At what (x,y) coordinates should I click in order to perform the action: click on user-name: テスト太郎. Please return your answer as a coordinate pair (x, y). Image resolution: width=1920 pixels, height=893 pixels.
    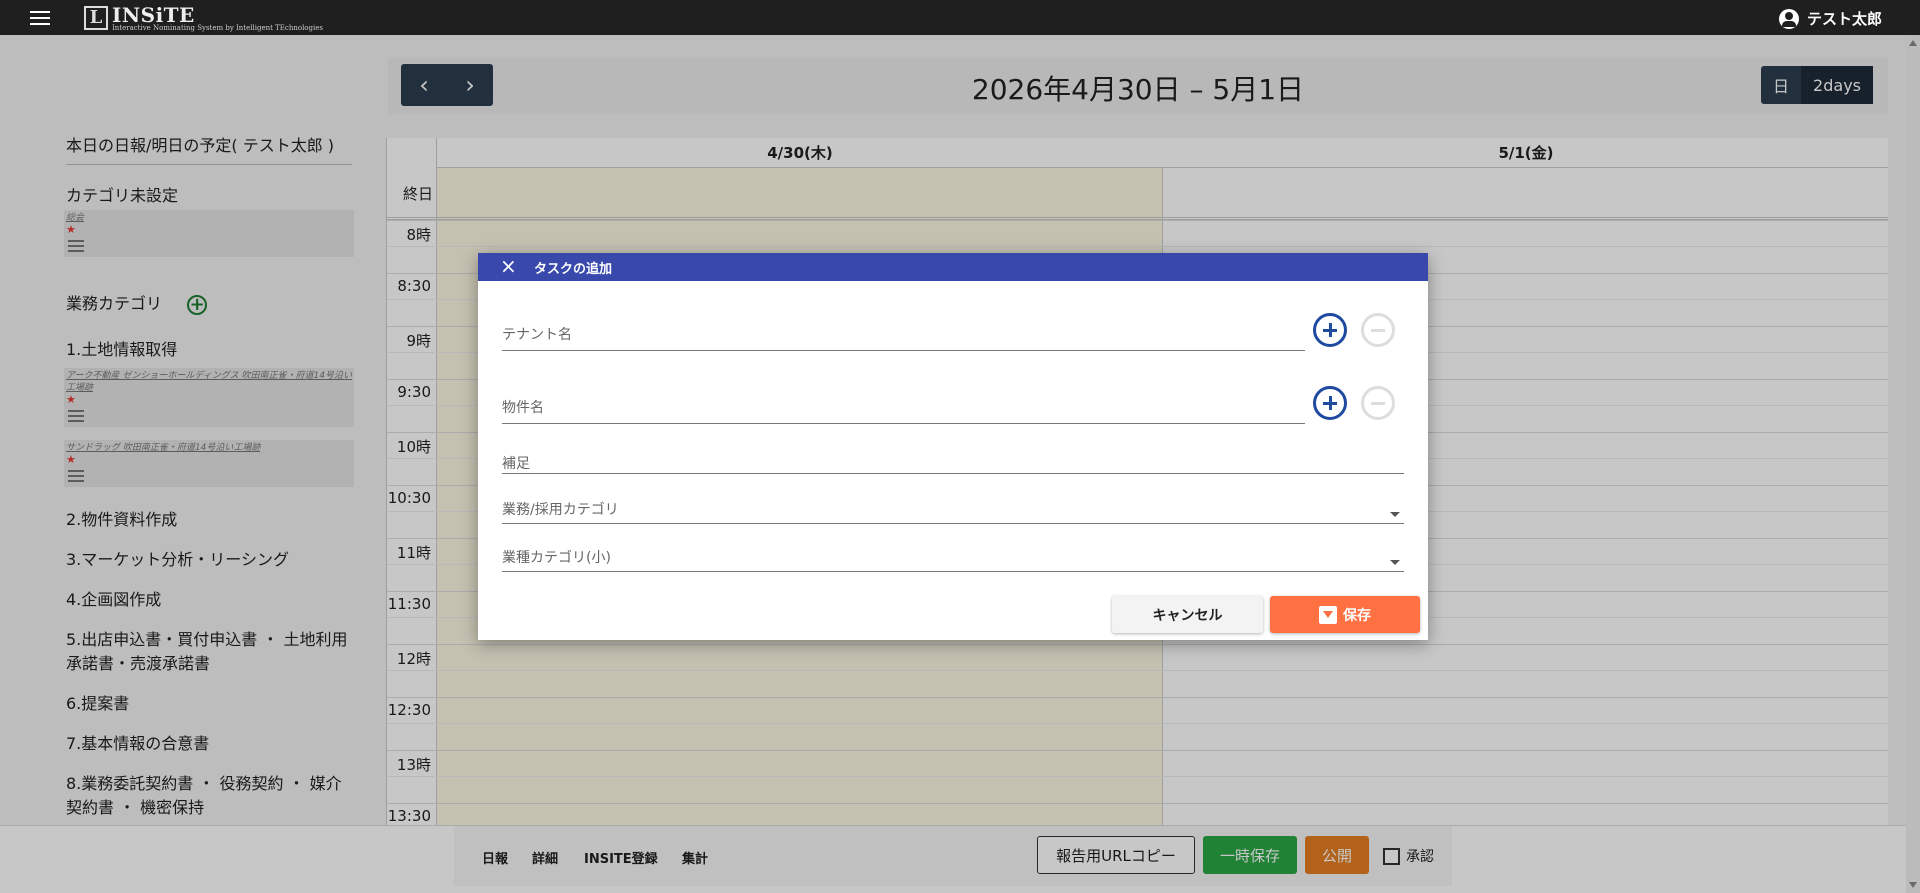
    Looking at the image, I should click on (1844, 19).